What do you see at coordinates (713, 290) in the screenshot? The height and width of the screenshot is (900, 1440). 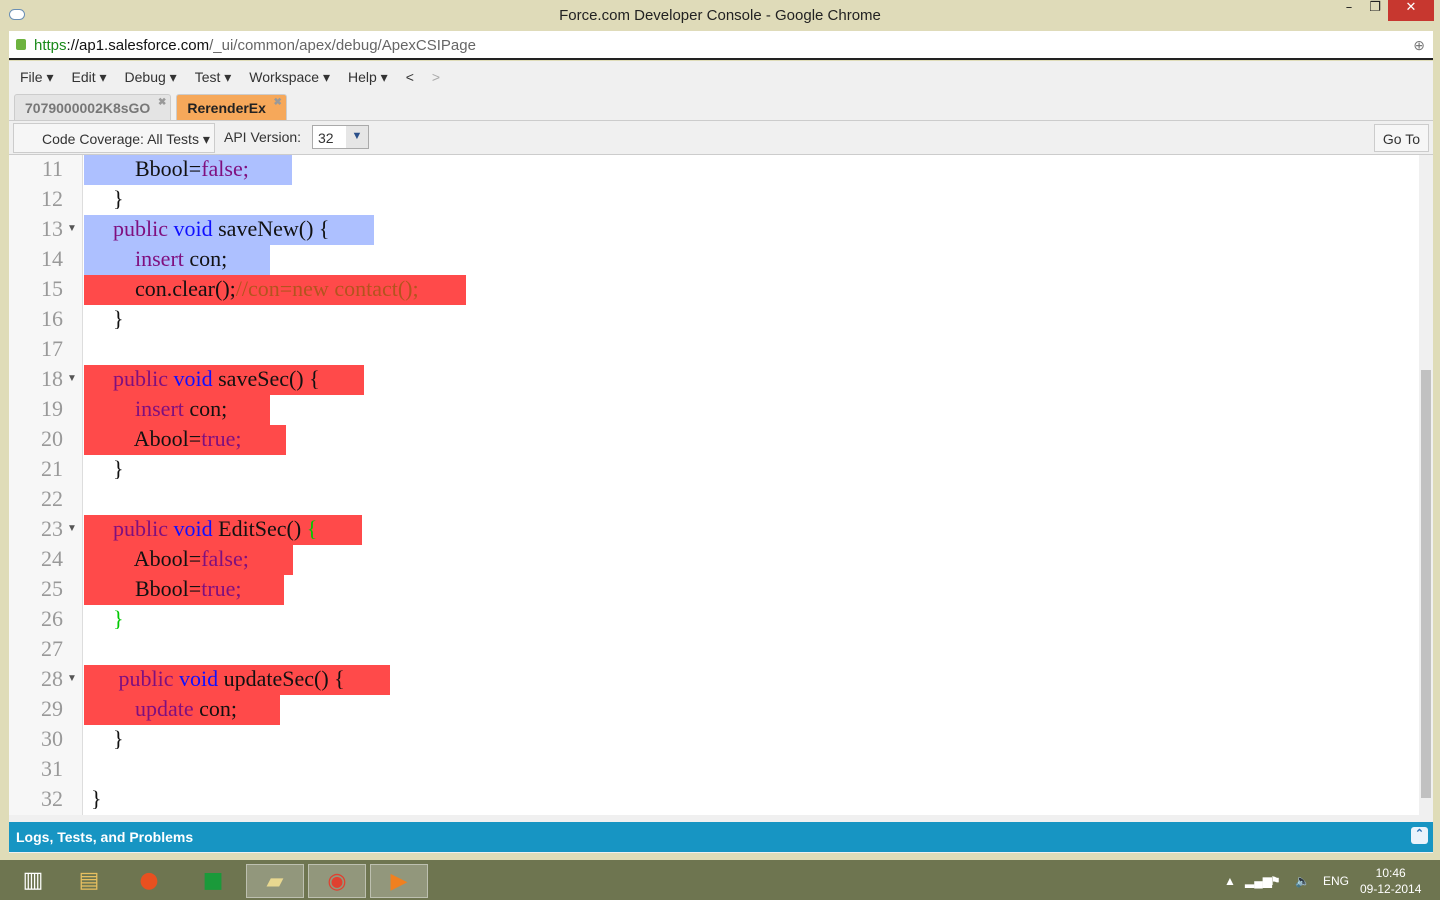 I see `code-line: 15 con.clear();//con=new contact();` at bounding box center [713, 290].